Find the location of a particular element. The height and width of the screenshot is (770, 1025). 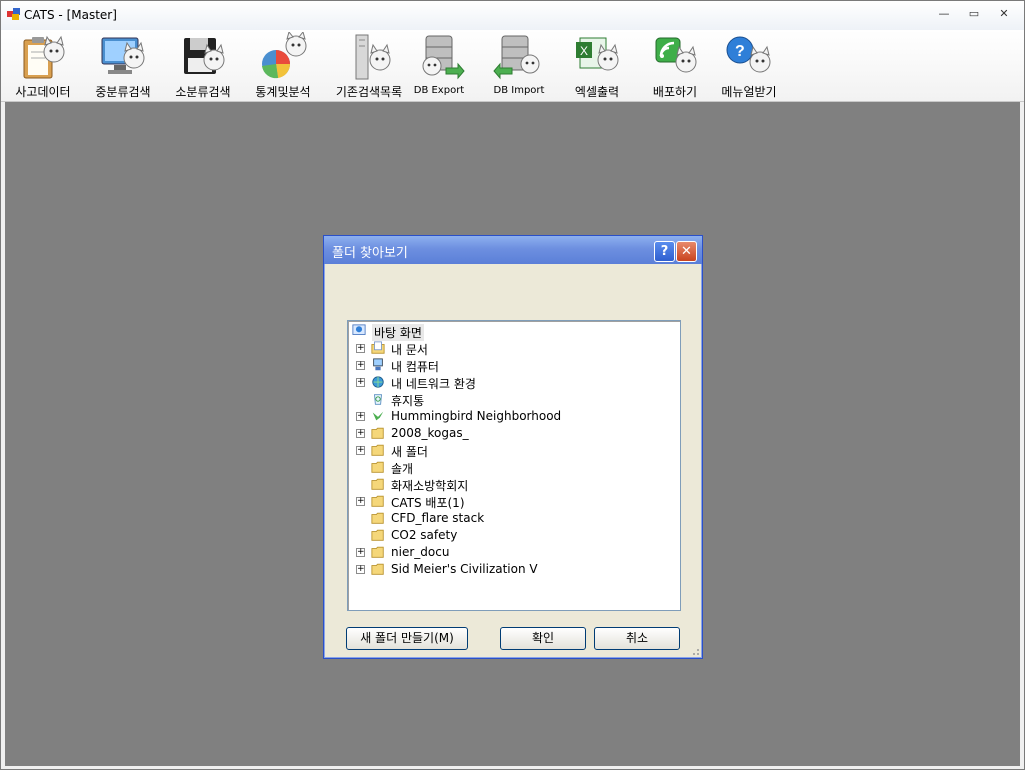

tree-item-label: 내 컴퓨터 is located at coordinates (415, 367).